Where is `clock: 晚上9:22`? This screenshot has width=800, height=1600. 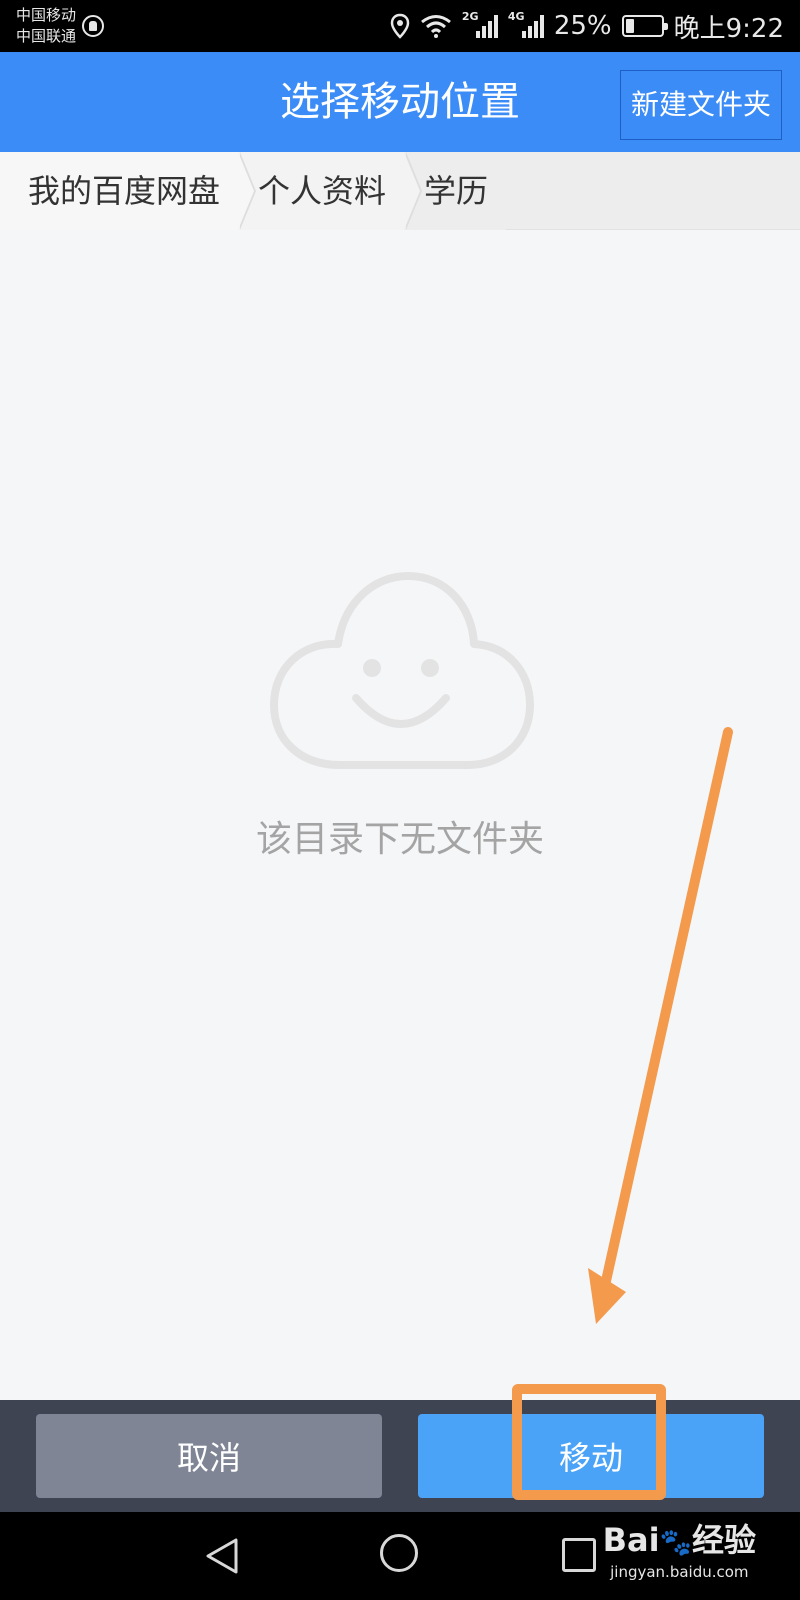 clock: 晚上9:22 is located at coordinates (728, 28).